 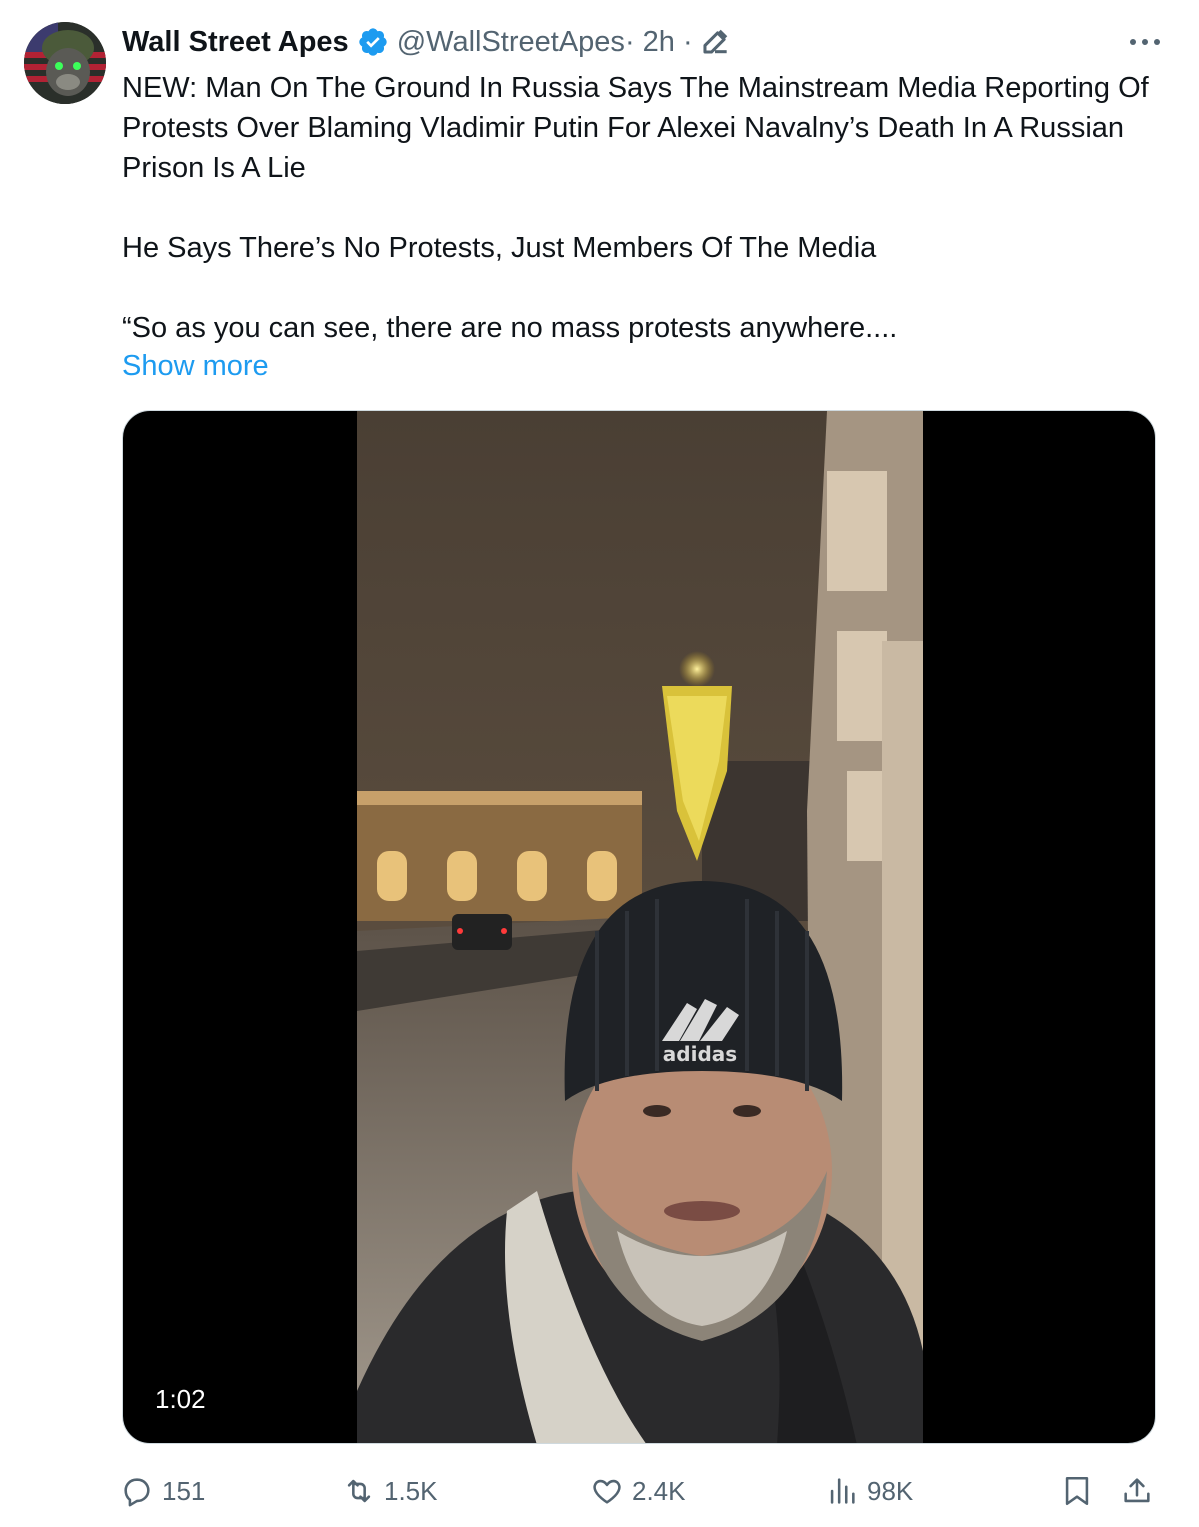 I want to click on share-icon, so click(x=1137, y=1491).